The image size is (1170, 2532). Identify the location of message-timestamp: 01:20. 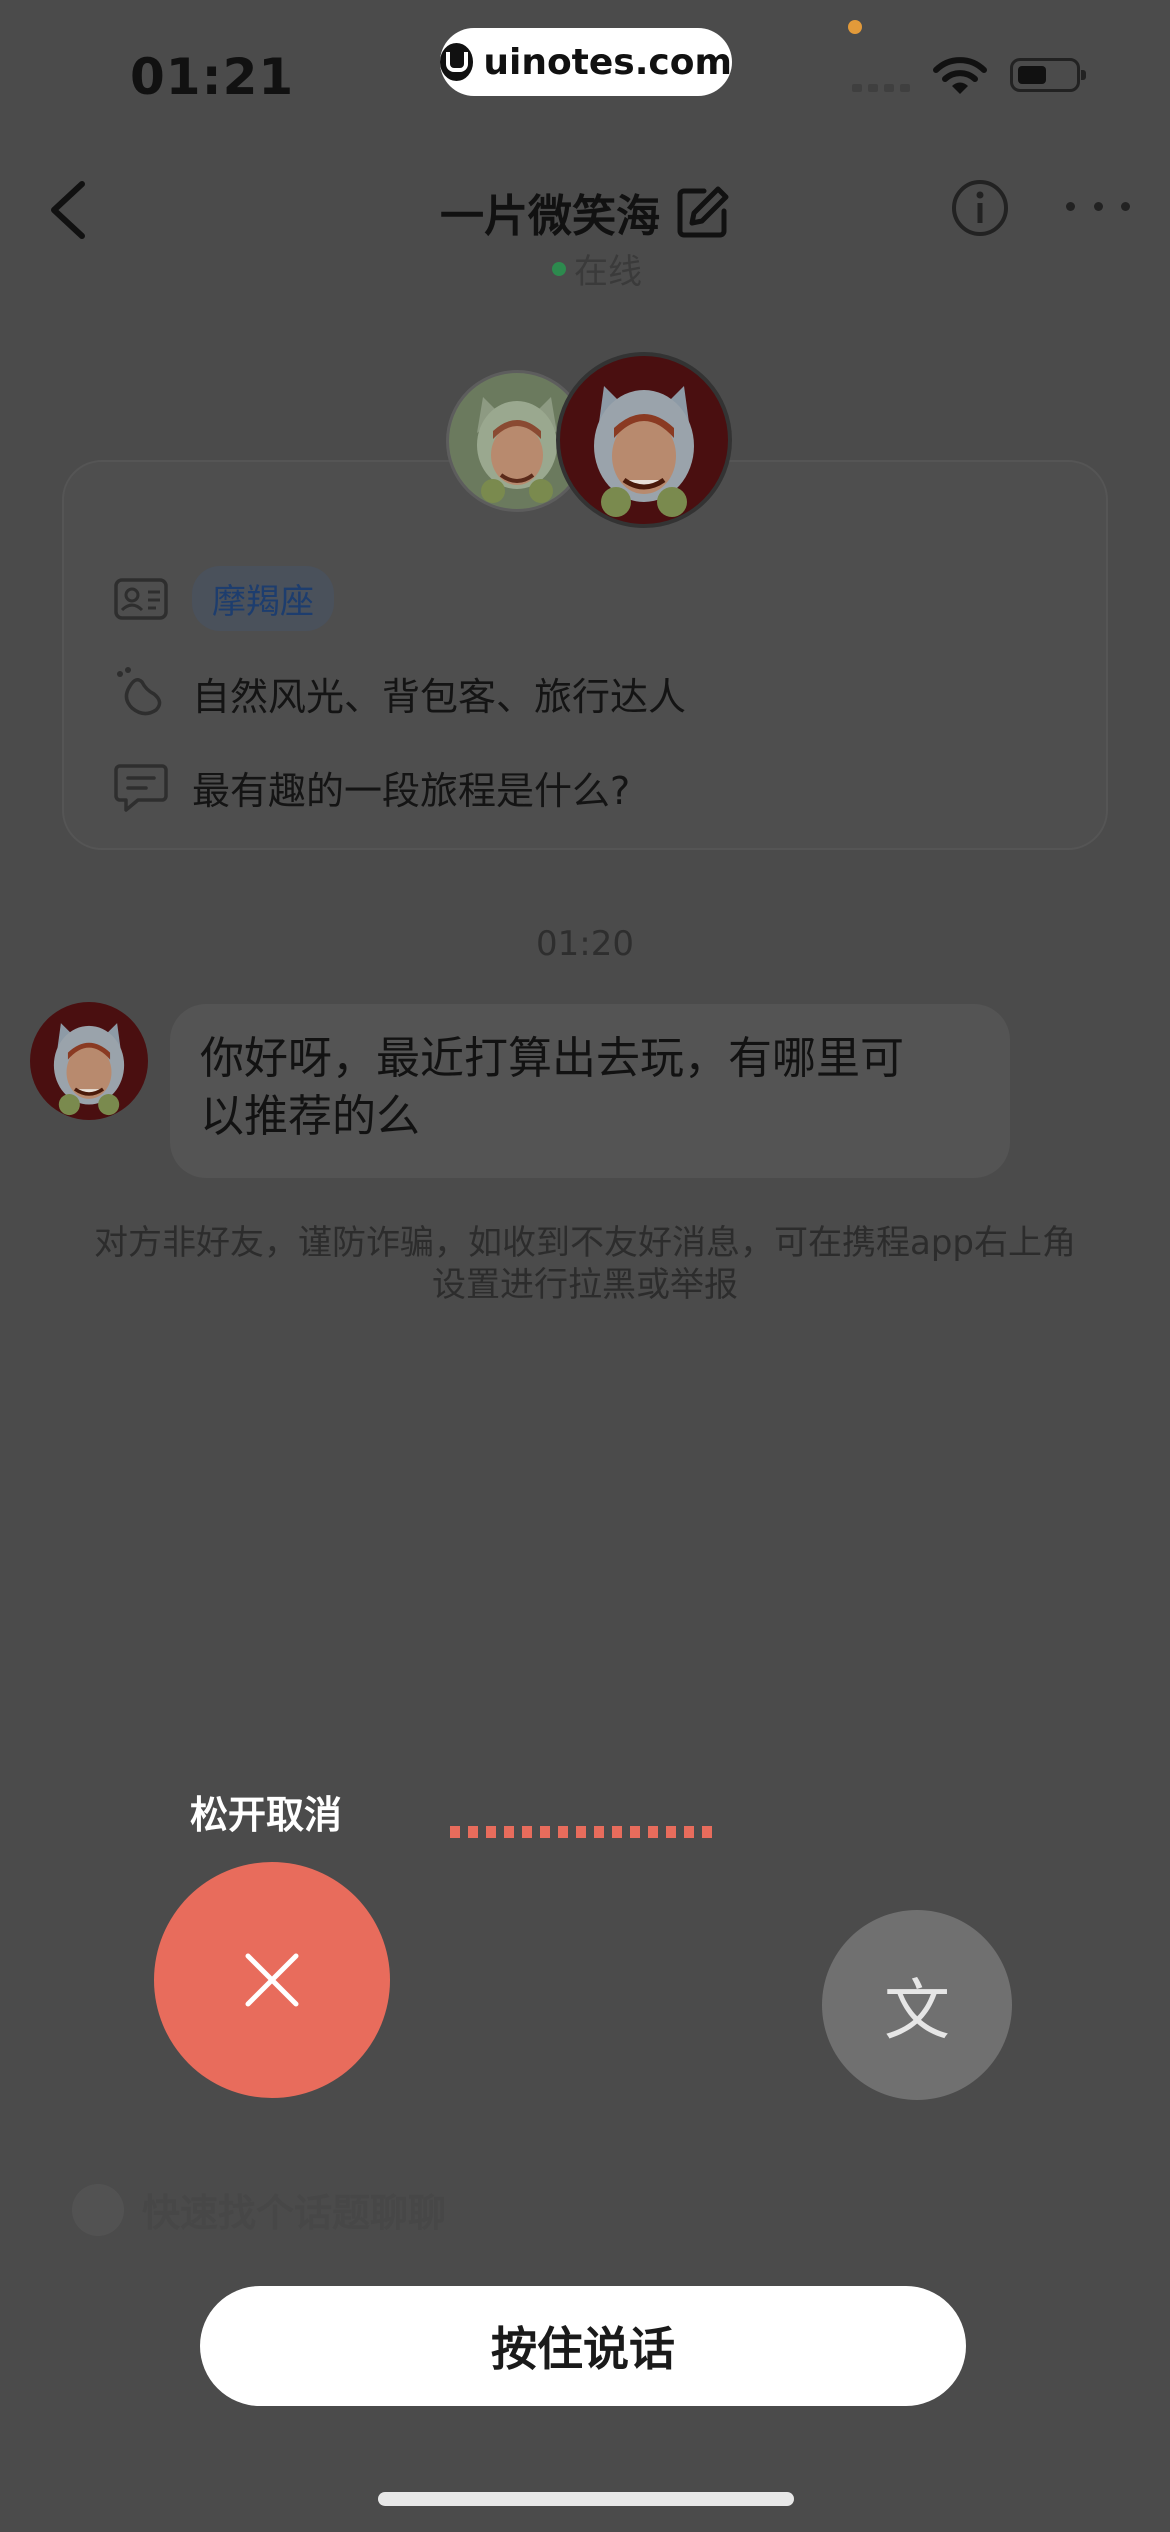
(585, 944).